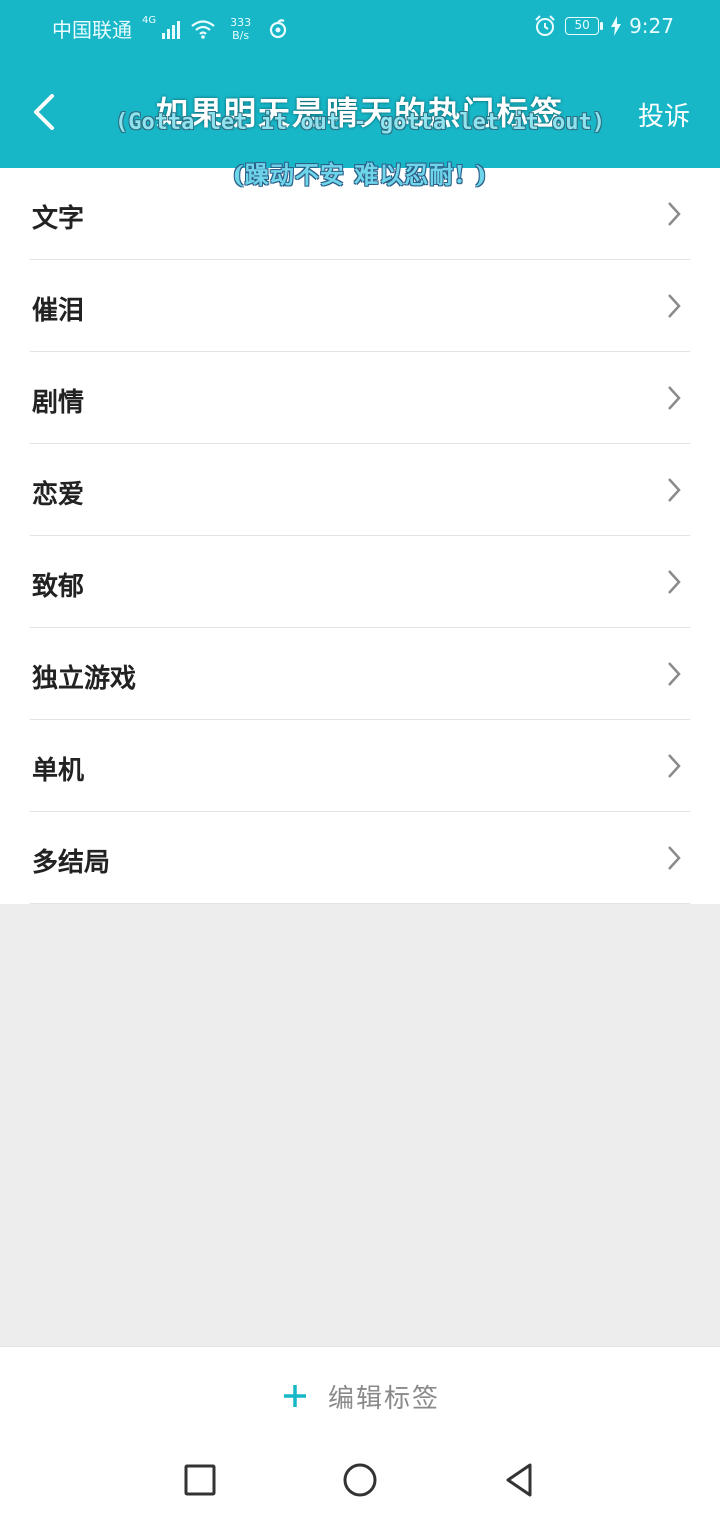 Image resolution: width=720 pixels, height=1520 pixels. I want to click on wifi-icon, so click(203, 29).